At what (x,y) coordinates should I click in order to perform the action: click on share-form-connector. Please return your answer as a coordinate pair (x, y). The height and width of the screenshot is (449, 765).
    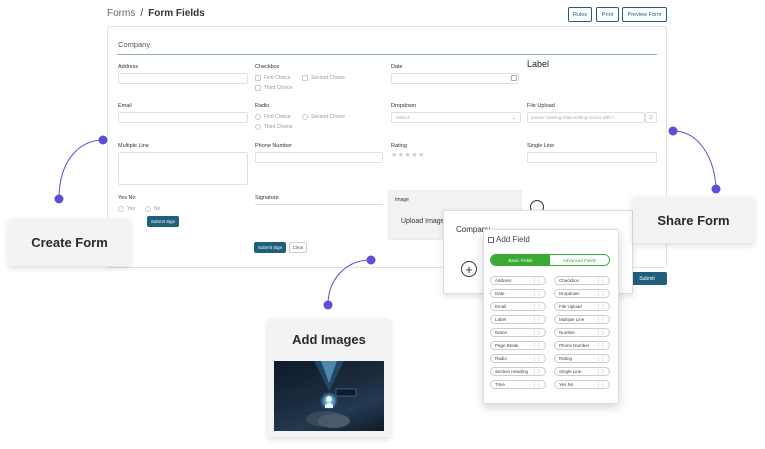
    Looking at the image, I should click on (694, 160).